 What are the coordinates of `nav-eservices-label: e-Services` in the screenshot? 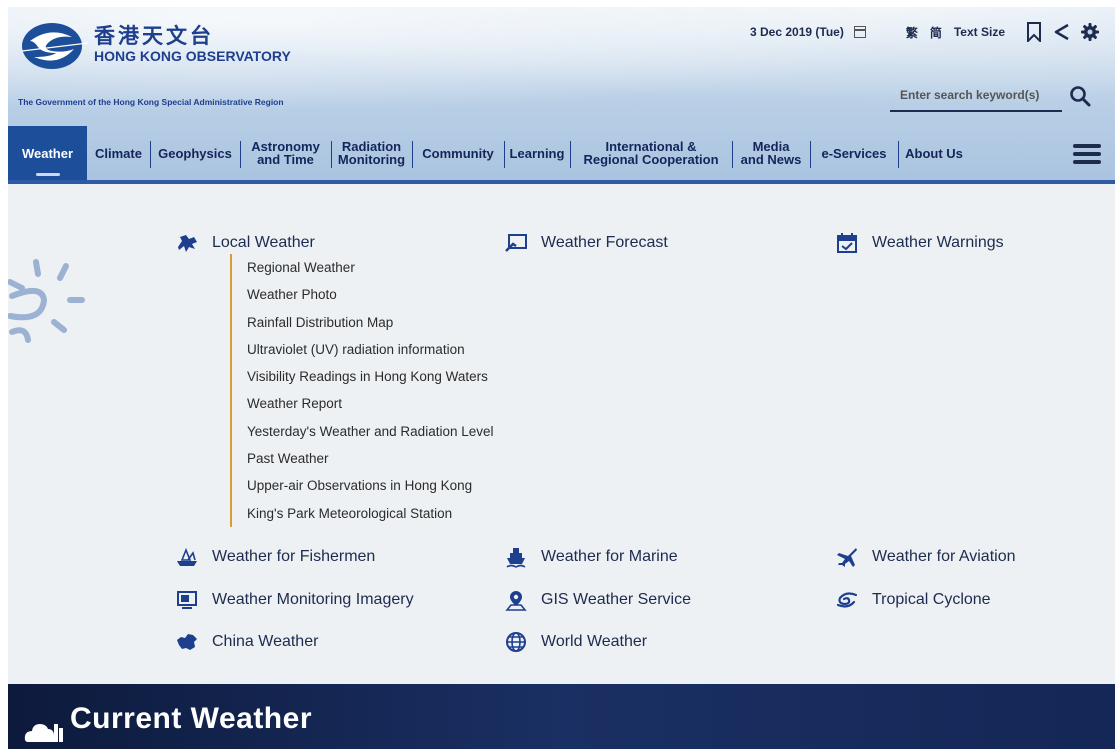 It's located at (854, 153).